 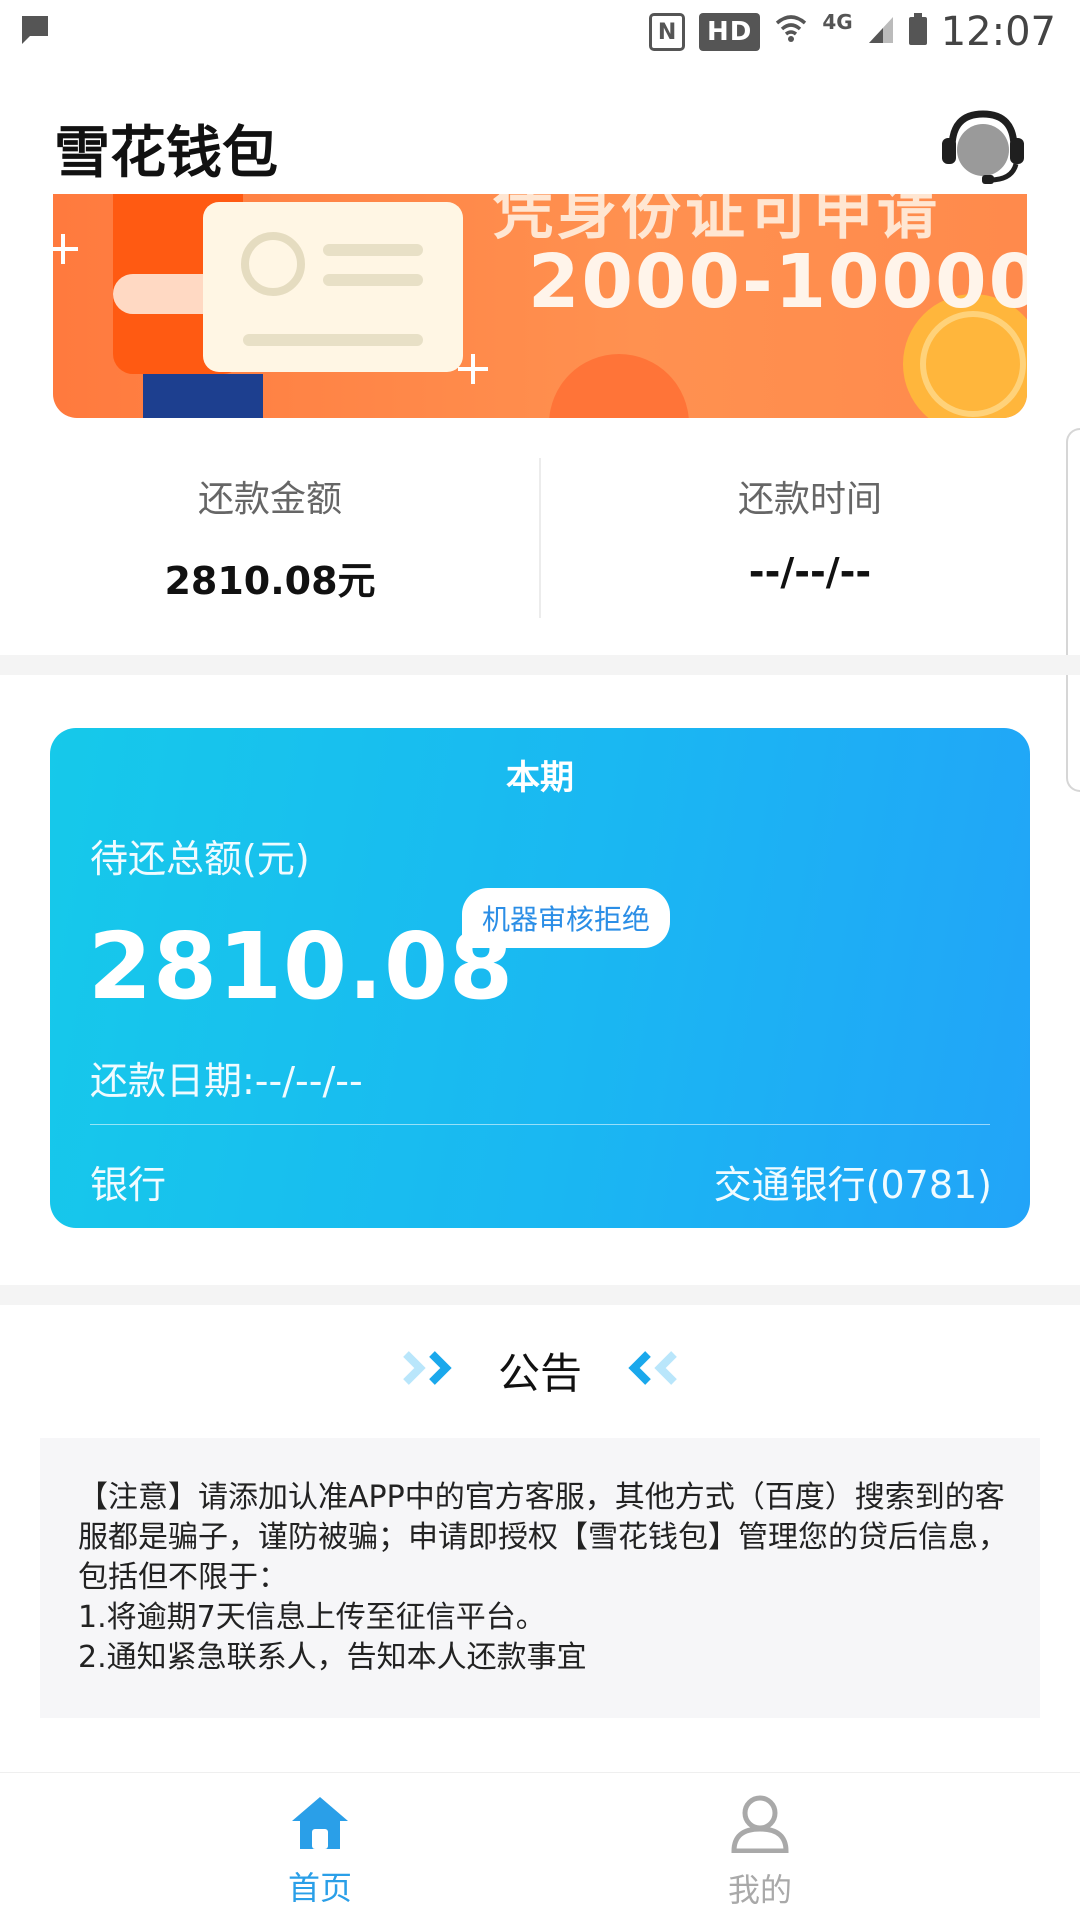 What do you see at coordinates (270, 537) in the screenshot?
I see `repayment-amount-block: 还款金额 2810.08元` at bounding box center [270, 537].